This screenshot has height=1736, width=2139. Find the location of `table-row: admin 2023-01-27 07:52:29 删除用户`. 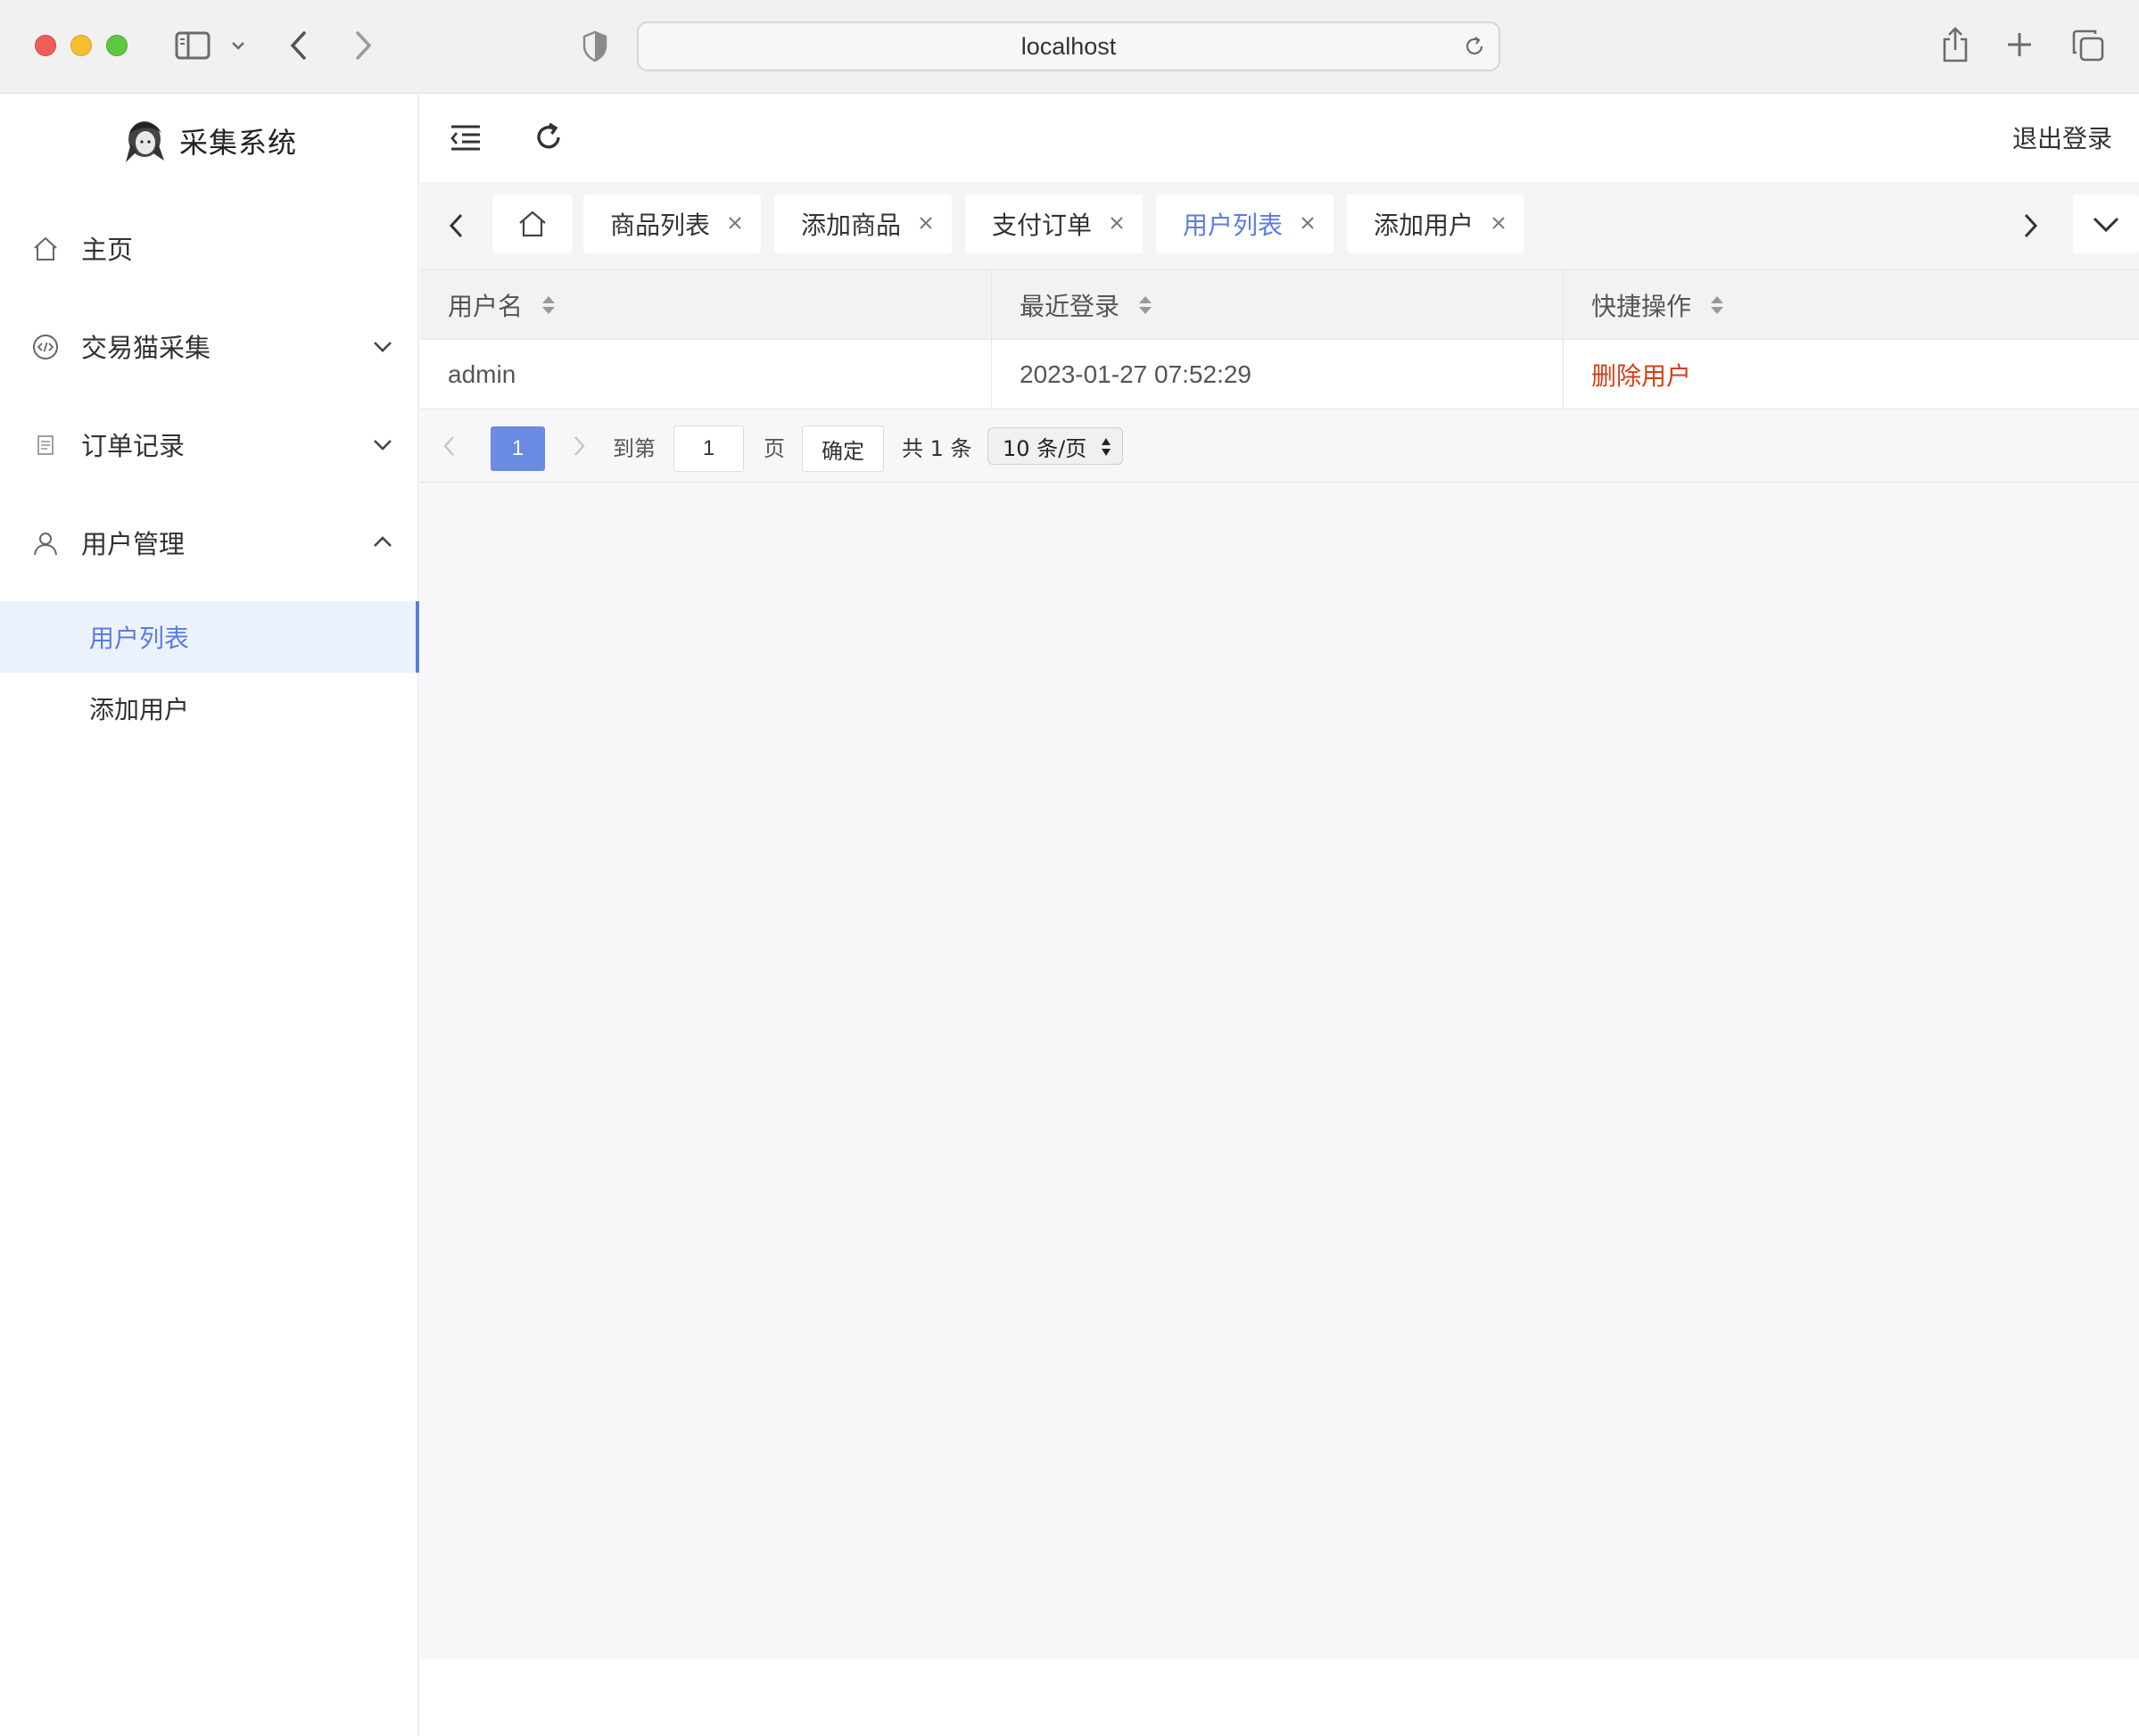

table-row: admin 2023-01-27 07:52:29 删除用户 is located at coordinates (1279, 374).